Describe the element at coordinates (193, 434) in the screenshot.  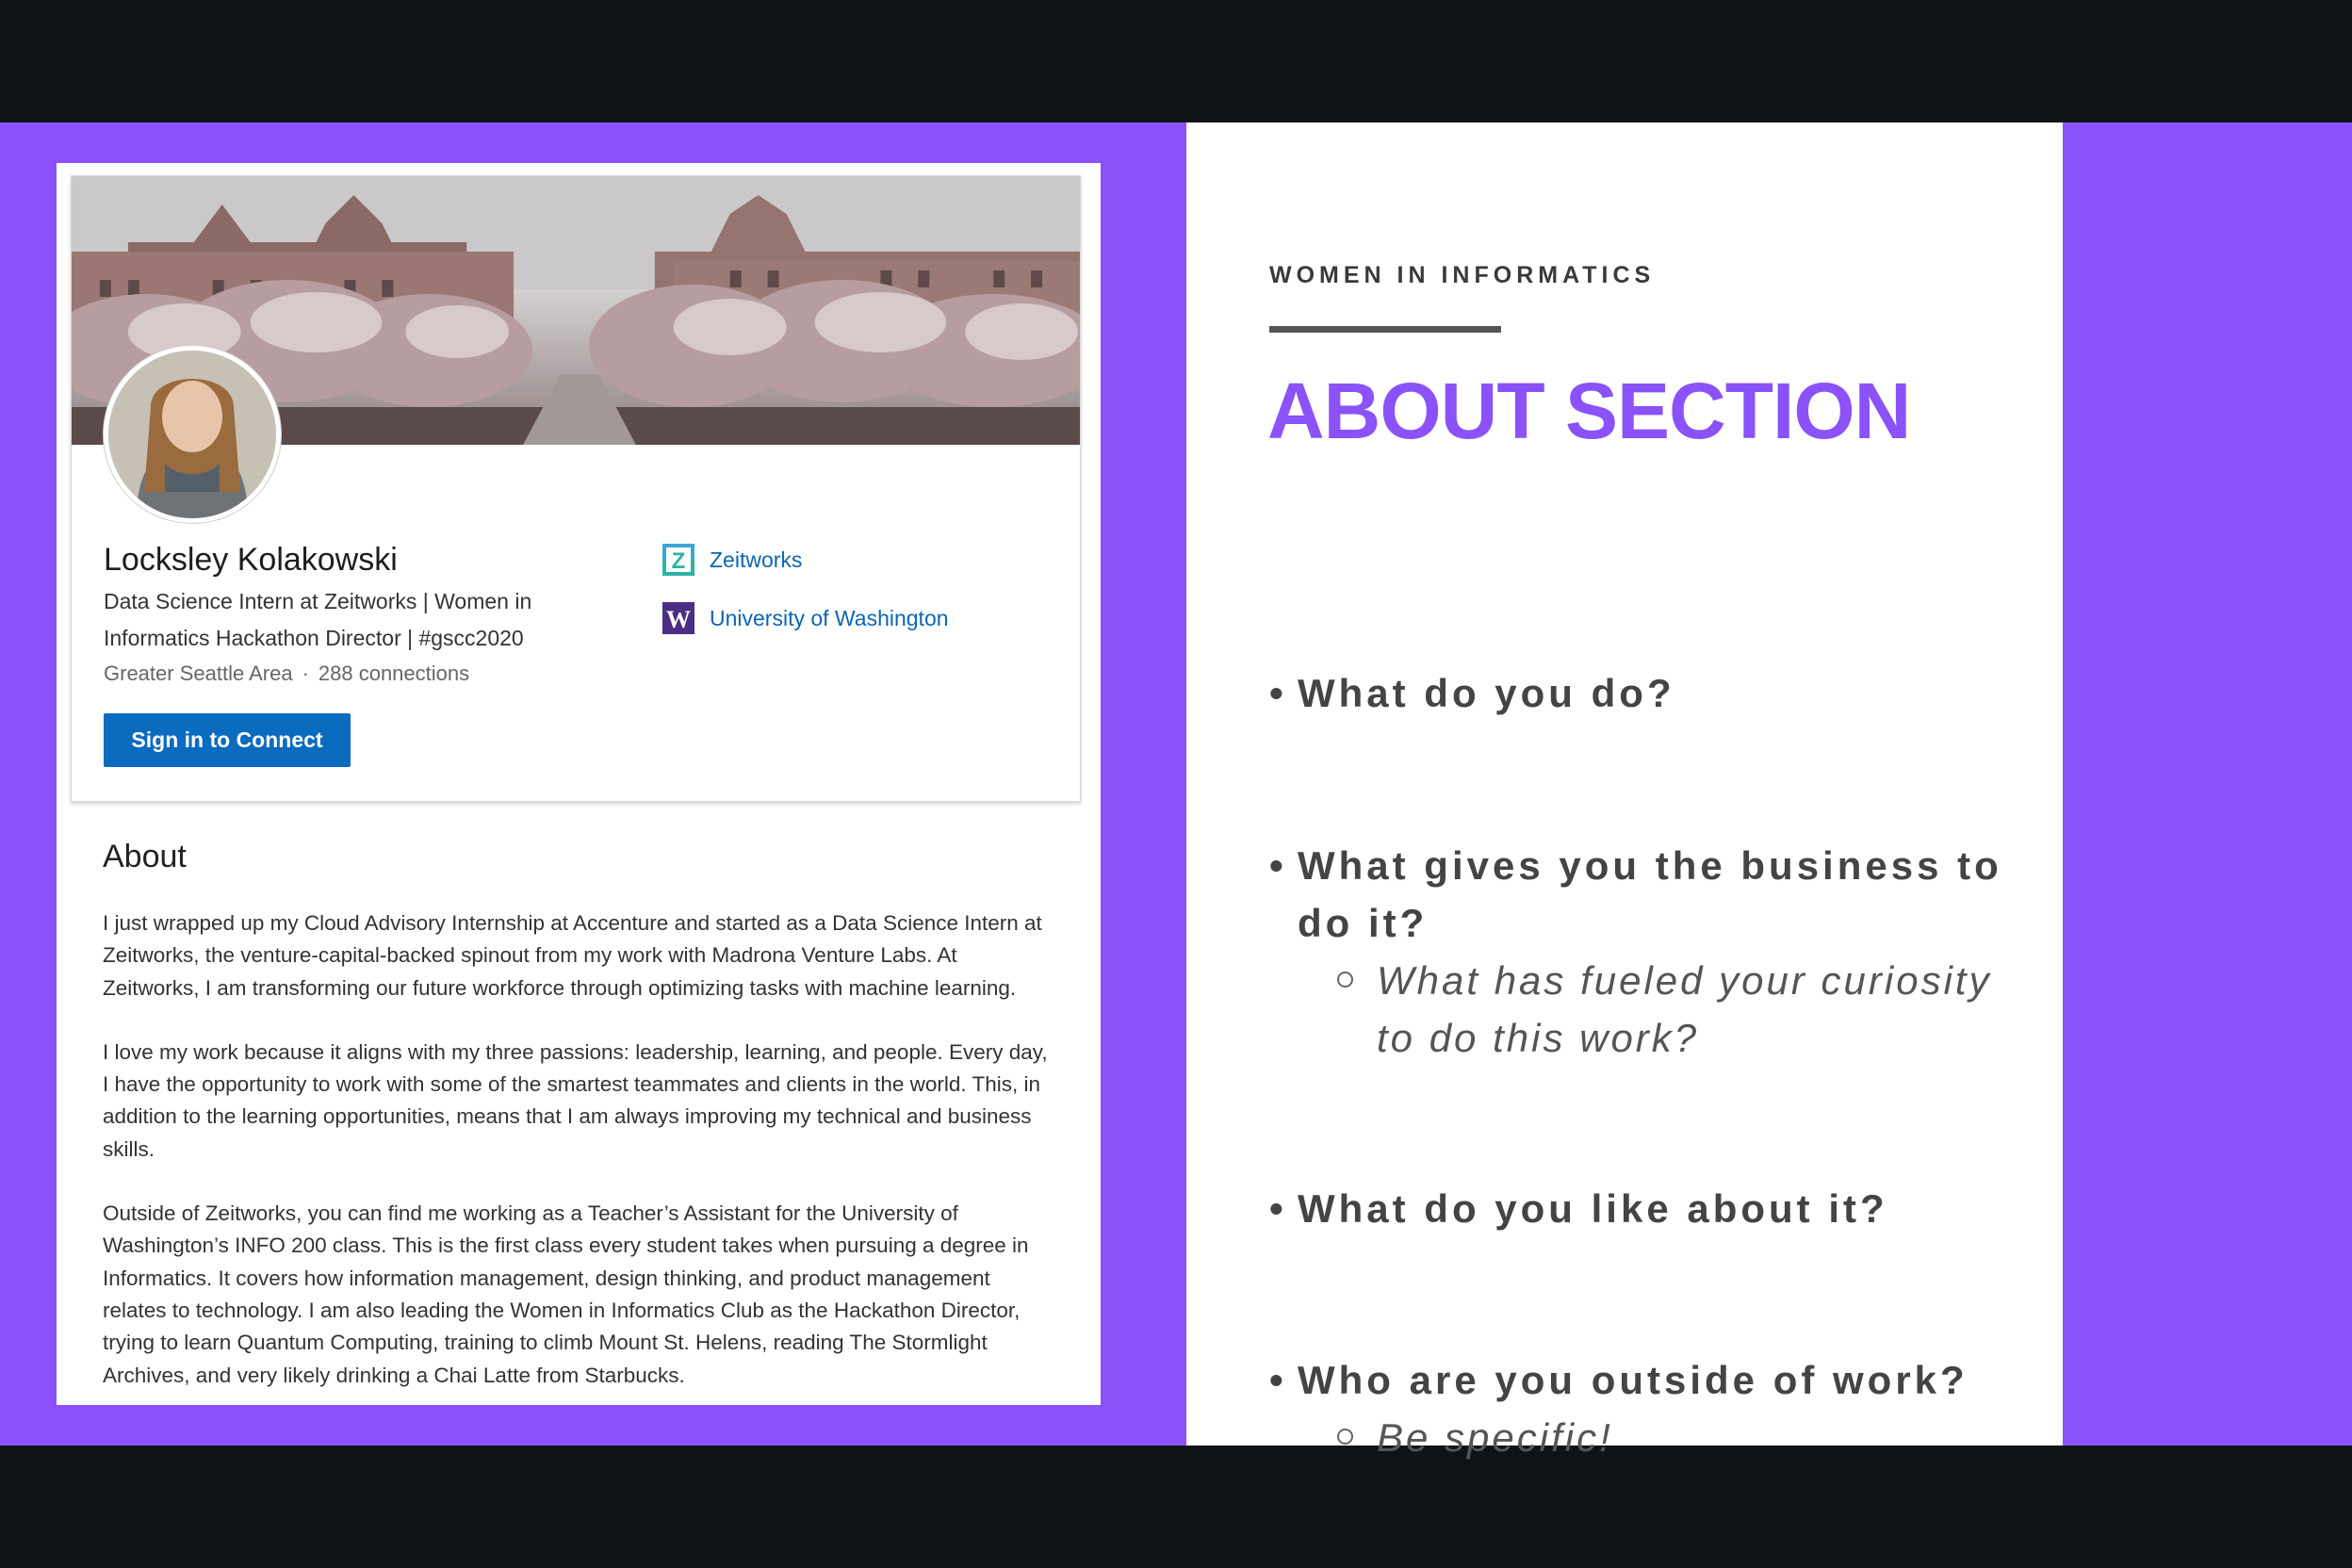
I see `profile-avatar` at that location.